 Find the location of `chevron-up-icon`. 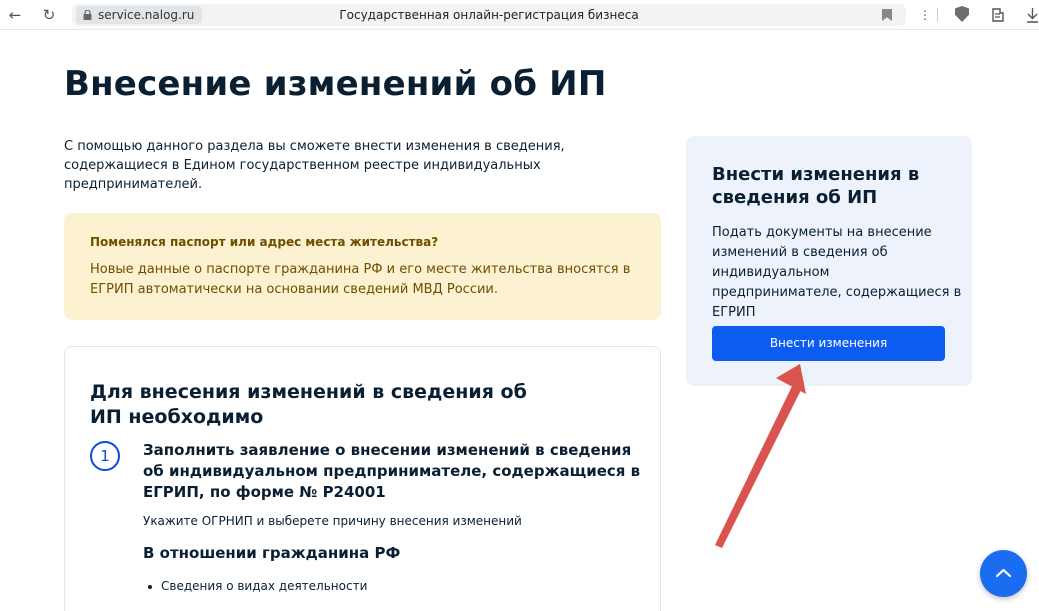

chevron-up-icon is located at coordinates (1003, 573).